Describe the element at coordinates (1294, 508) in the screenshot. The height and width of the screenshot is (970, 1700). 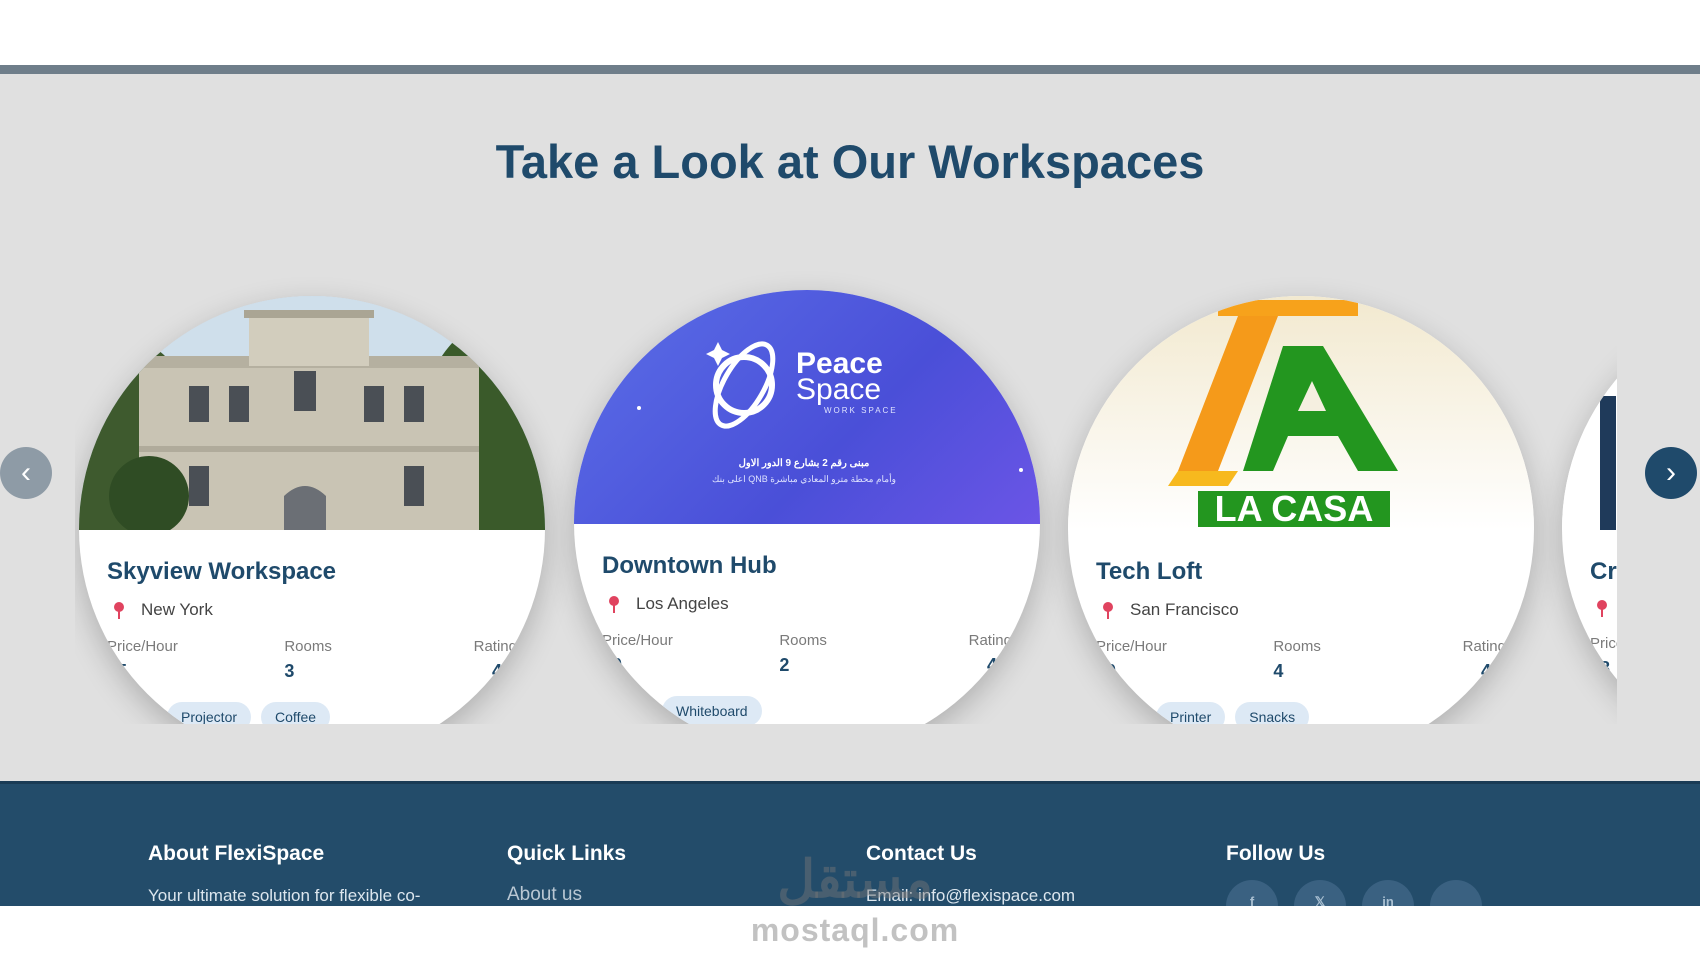
I see `logo-text: LA CASA` at that location.